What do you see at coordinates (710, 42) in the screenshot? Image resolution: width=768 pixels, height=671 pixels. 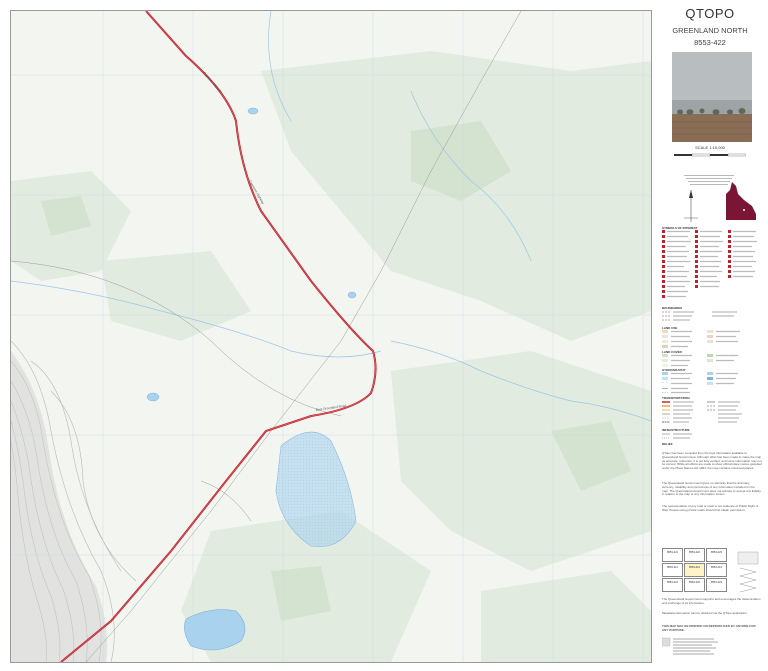 I see `sheet-code: 8553-422` at bounding box center [710, 42].